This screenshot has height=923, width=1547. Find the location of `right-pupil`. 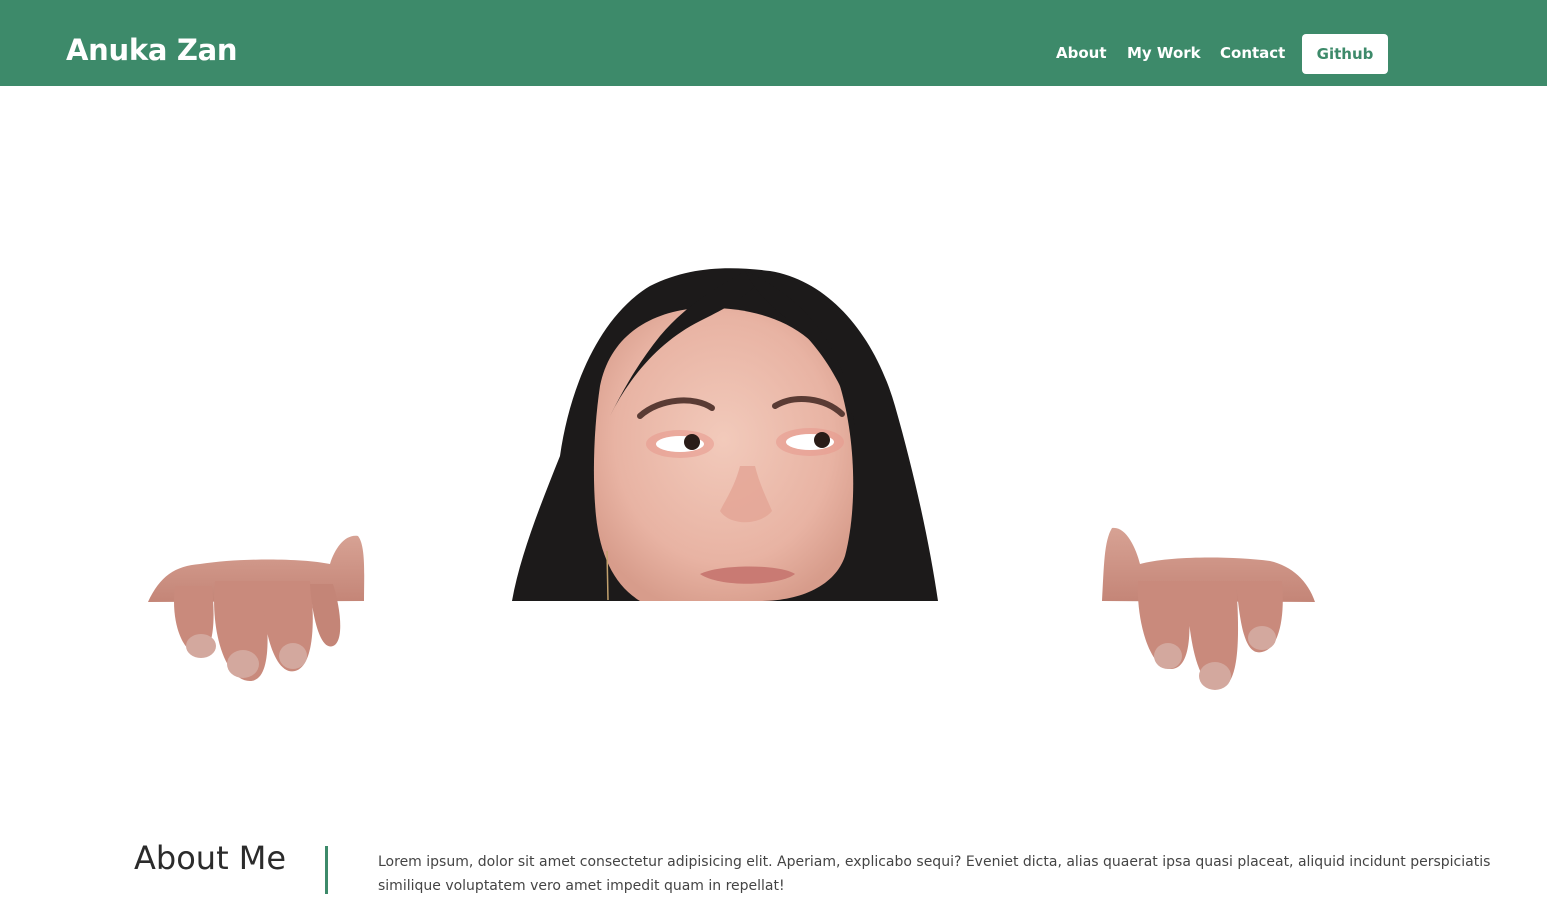

right-pupil is located at coordinates (822, 440).